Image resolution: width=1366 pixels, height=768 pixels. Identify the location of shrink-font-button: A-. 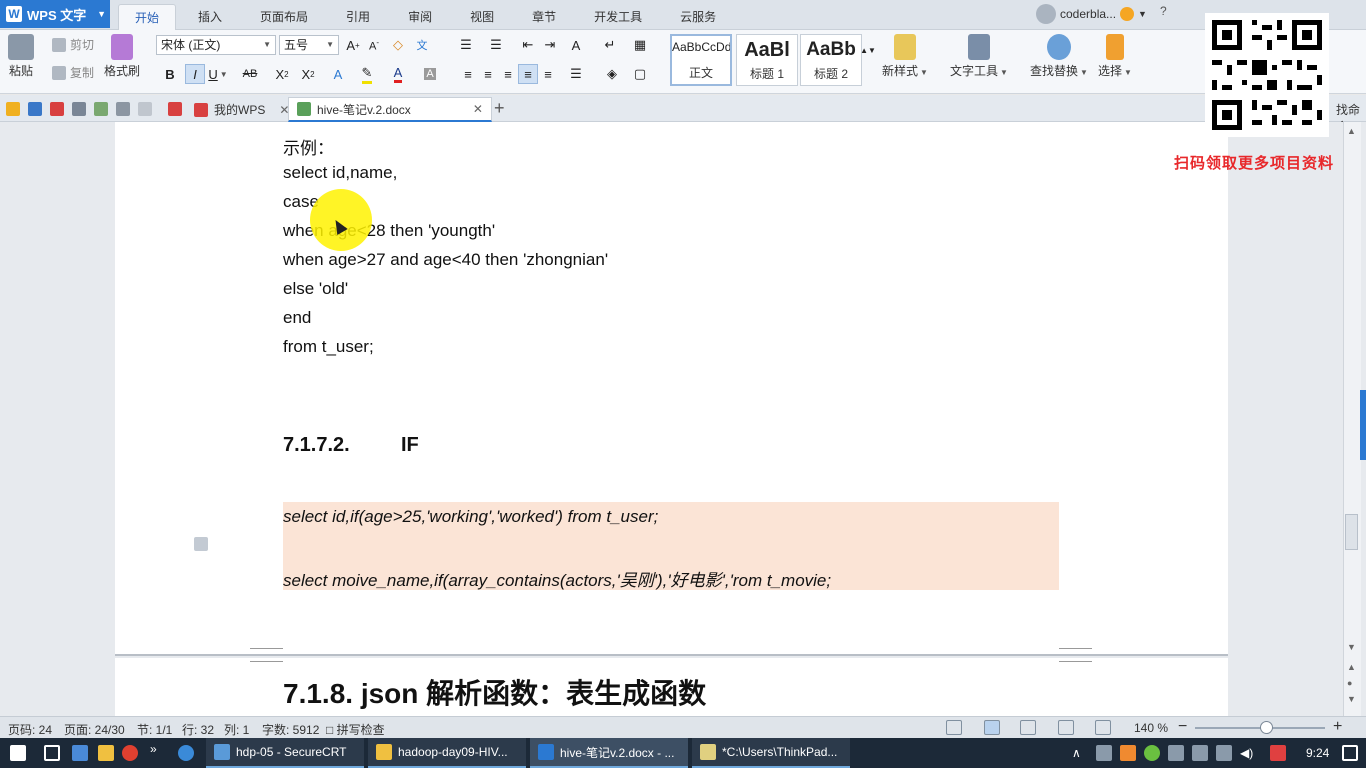
(374, 45).